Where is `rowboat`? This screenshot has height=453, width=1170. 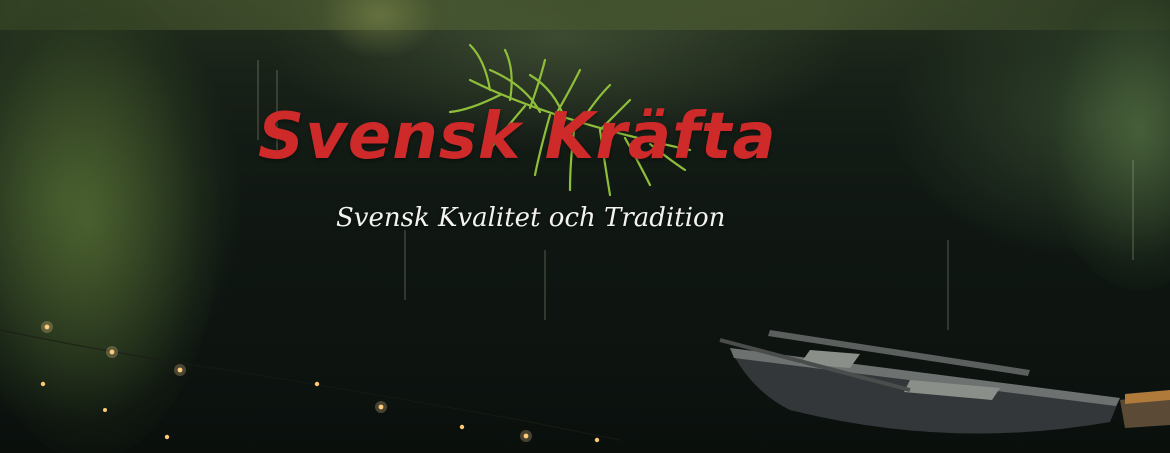
rowboat is located at coordinates (944, 382).